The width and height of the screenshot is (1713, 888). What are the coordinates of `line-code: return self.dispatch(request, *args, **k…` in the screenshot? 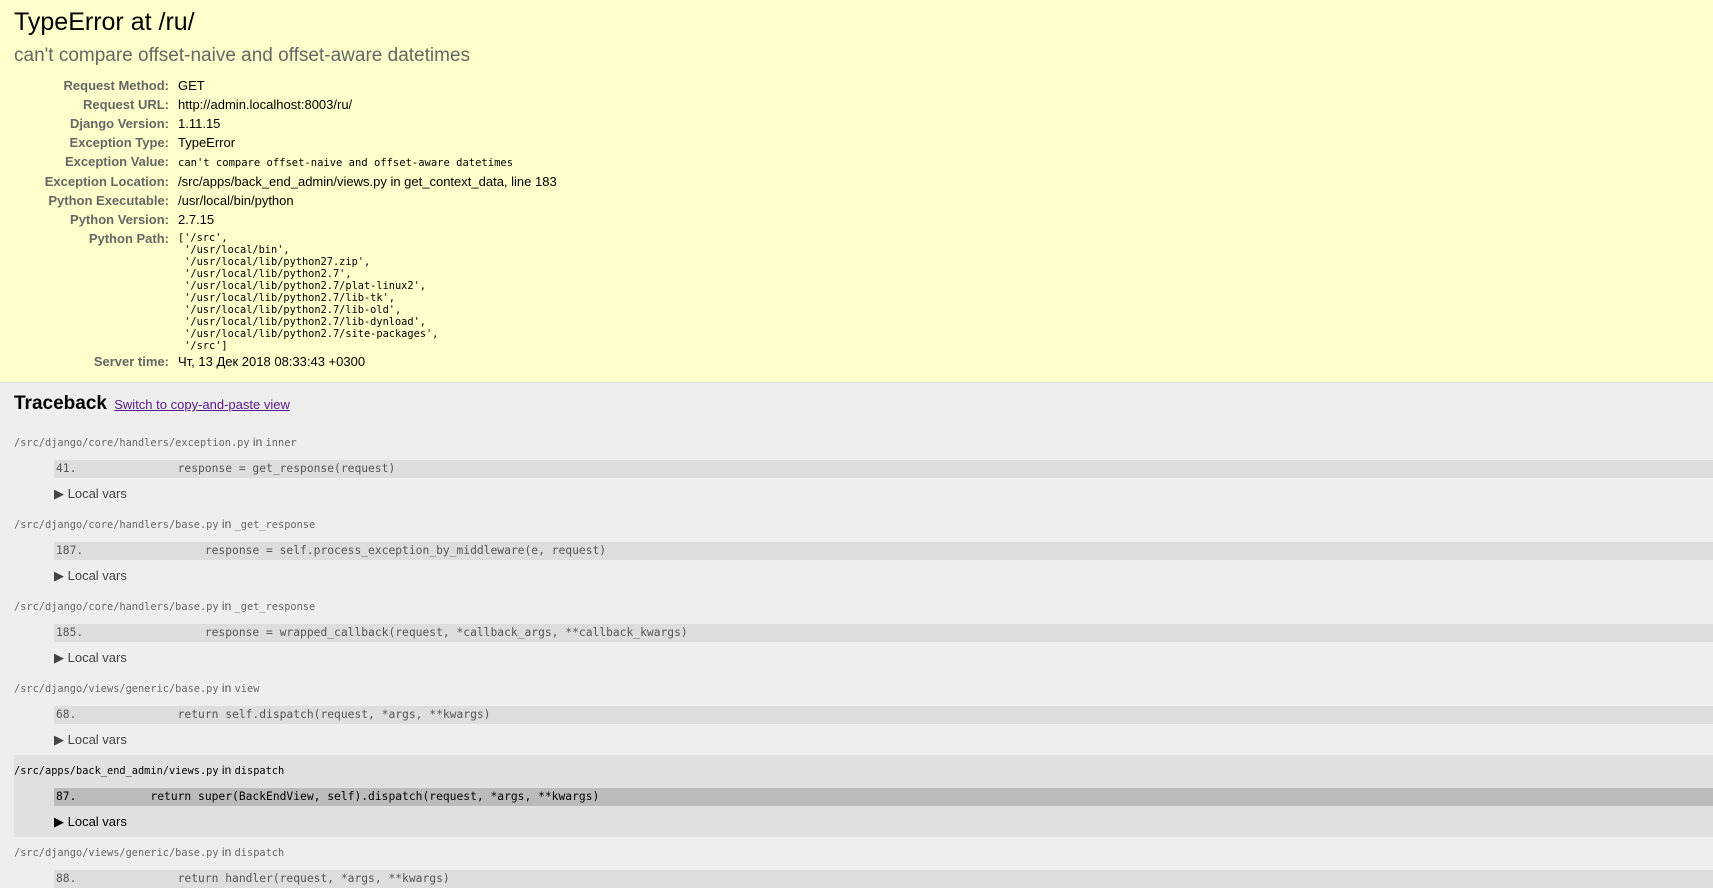 It's located at (293, 714).